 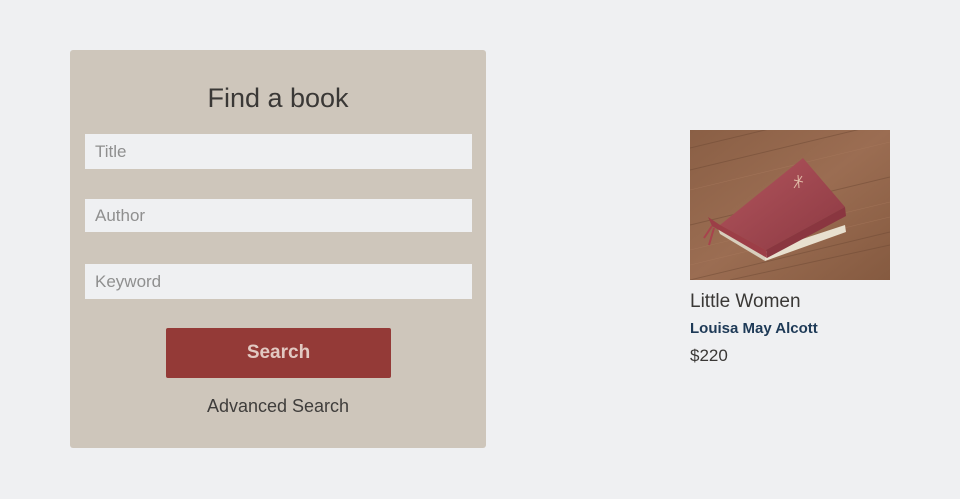 I want to click on book-price: $220, so click(x=709, y=355).